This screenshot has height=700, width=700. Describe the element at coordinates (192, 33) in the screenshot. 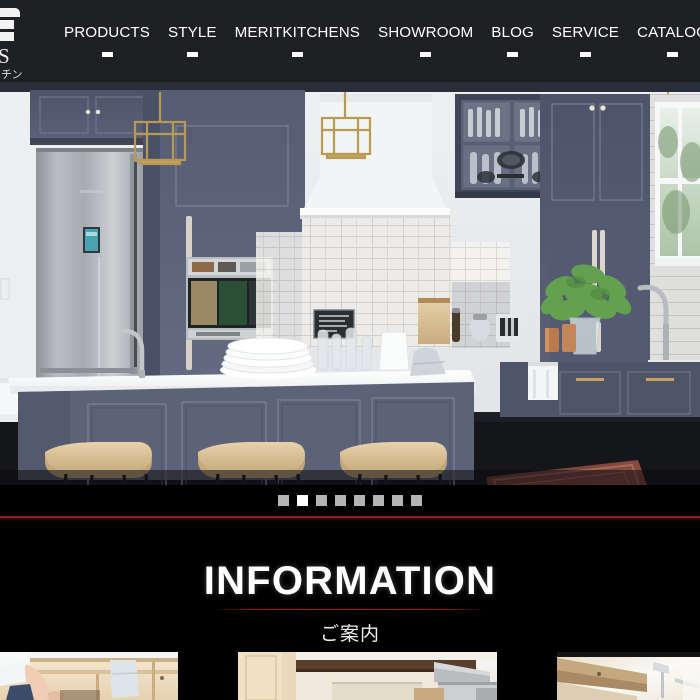

I see `nav-label: STYLE` at that location.